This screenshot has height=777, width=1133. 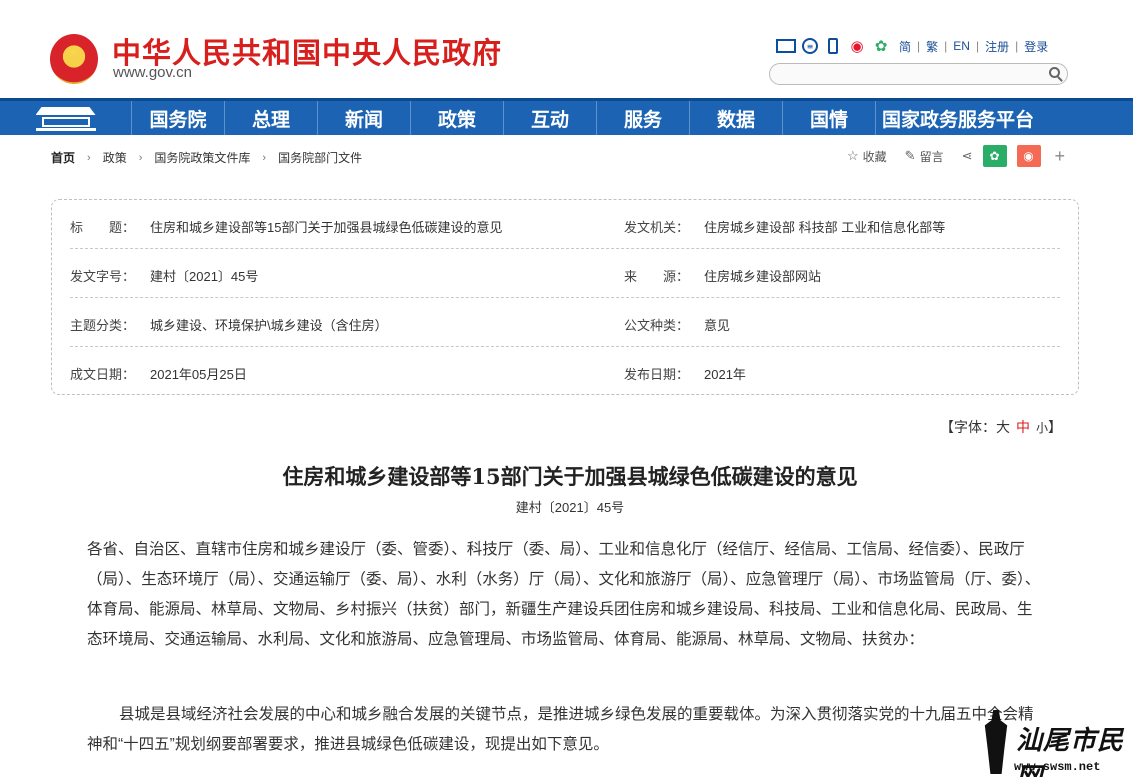 I want to click on nav-item-interaction: 互动, so click(x=550, y=118).